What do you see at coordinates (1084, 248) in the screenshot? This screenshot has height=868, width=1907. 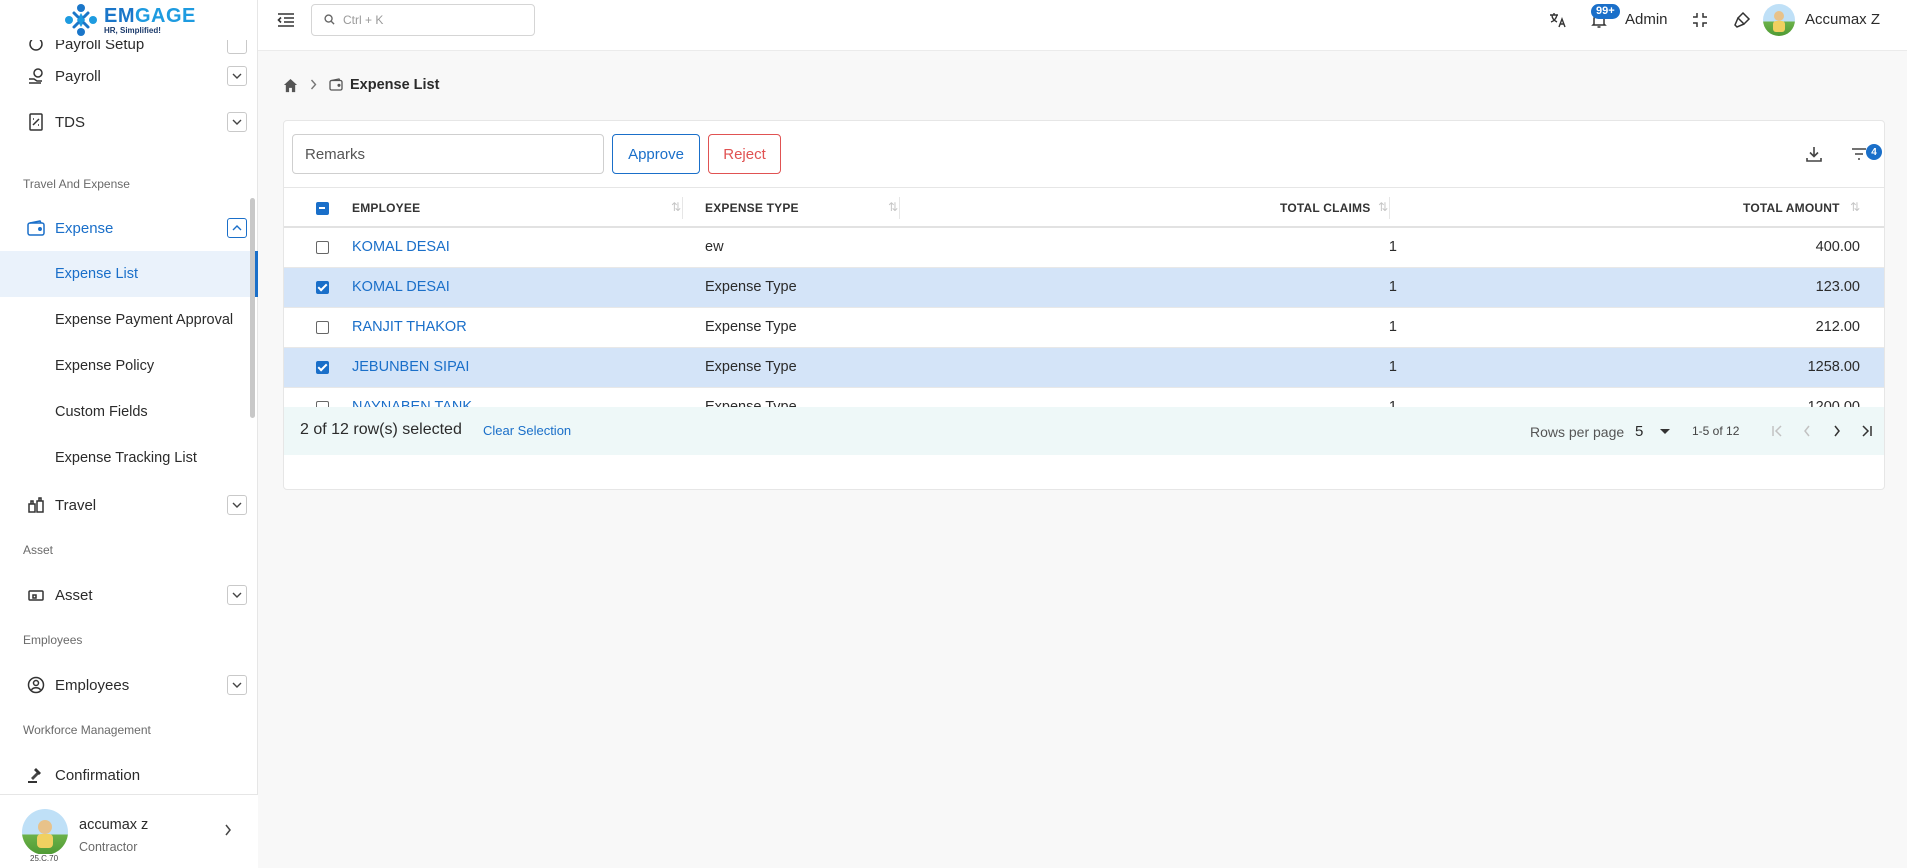 I see `table-row: KOMAL DESAI ew 1 400.00` at bounding box center [1084, 248].